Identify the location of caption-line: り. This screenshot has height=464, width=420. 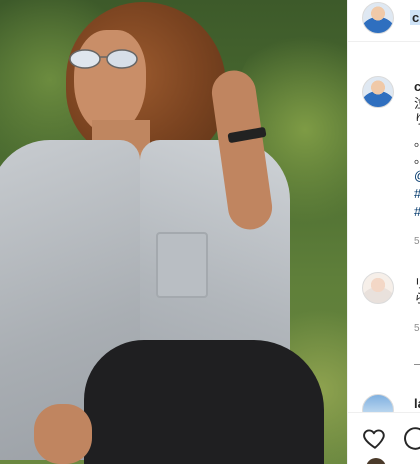
(417, 120).